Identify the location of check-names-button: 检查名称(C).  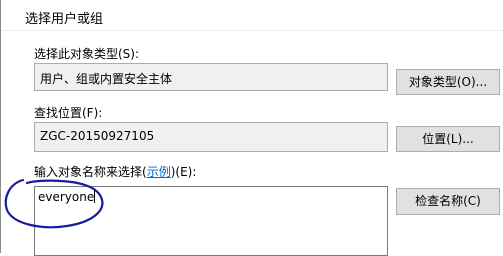
(448, 201).